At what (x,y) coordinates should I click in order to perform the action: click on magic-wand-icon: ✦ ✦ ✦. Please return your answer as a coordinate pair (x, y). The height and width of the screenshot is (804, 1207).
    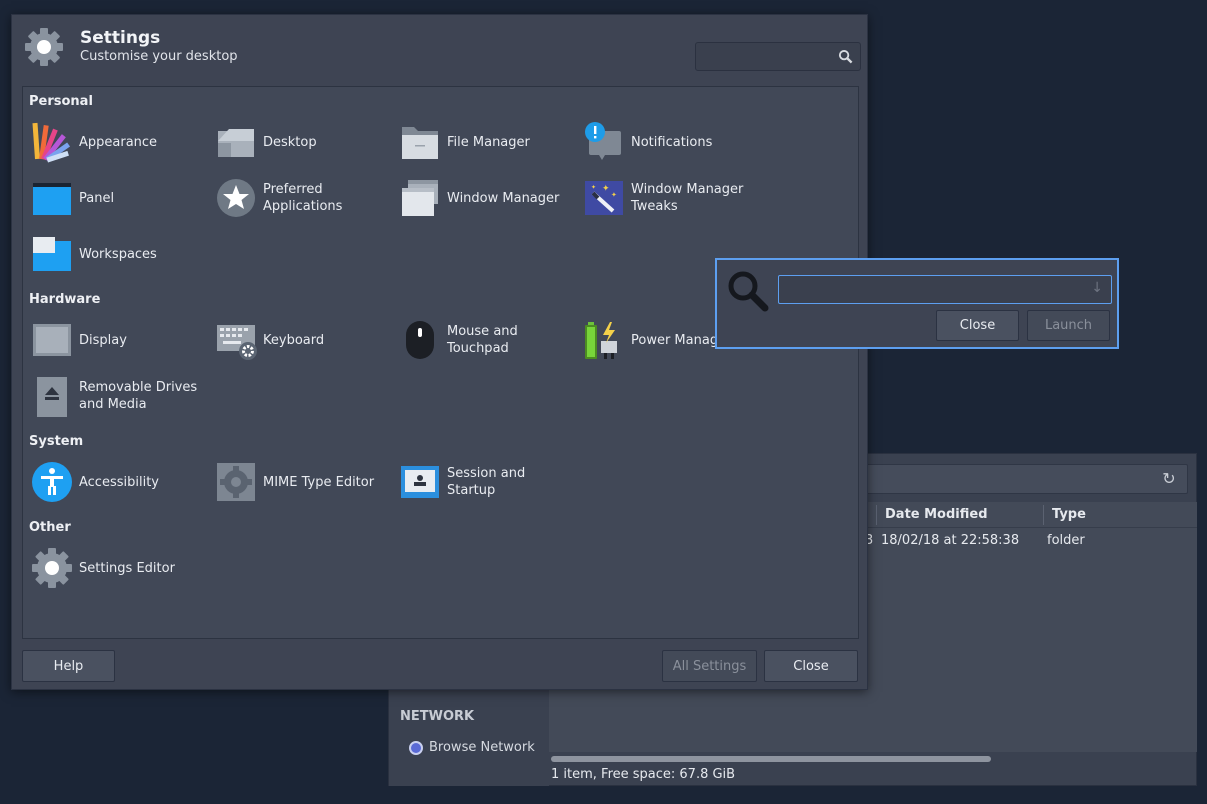
    Looking at the image, I should click on (604, 198).